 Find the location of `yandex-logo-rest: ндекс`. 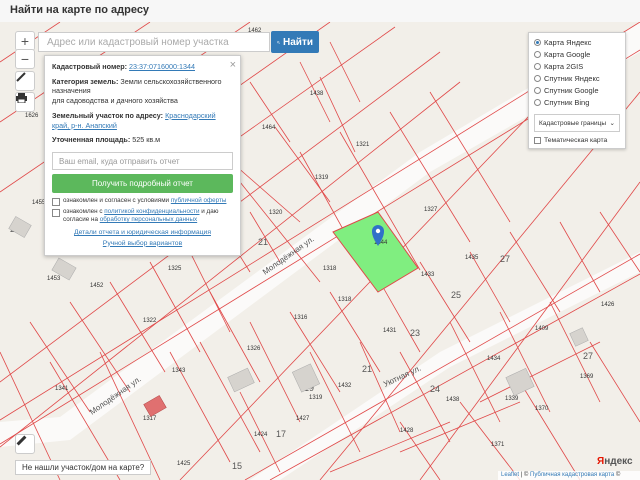

yandex-logo-rest: ндекс is located at coordinates (618, 461).